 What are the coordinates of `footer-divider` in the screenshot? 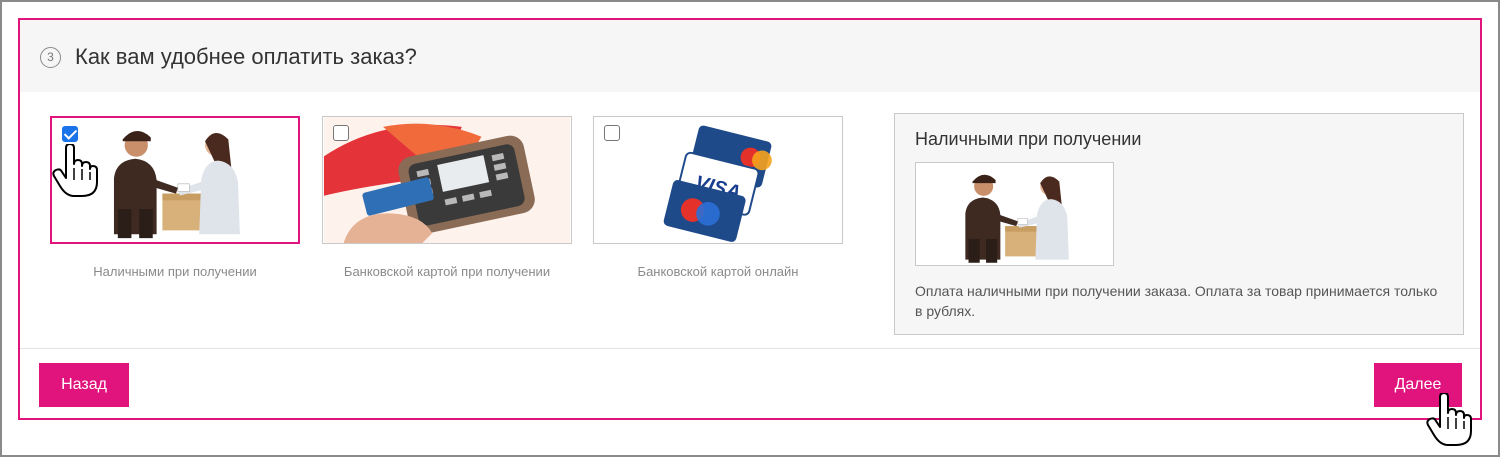 It's located at (750, 348).